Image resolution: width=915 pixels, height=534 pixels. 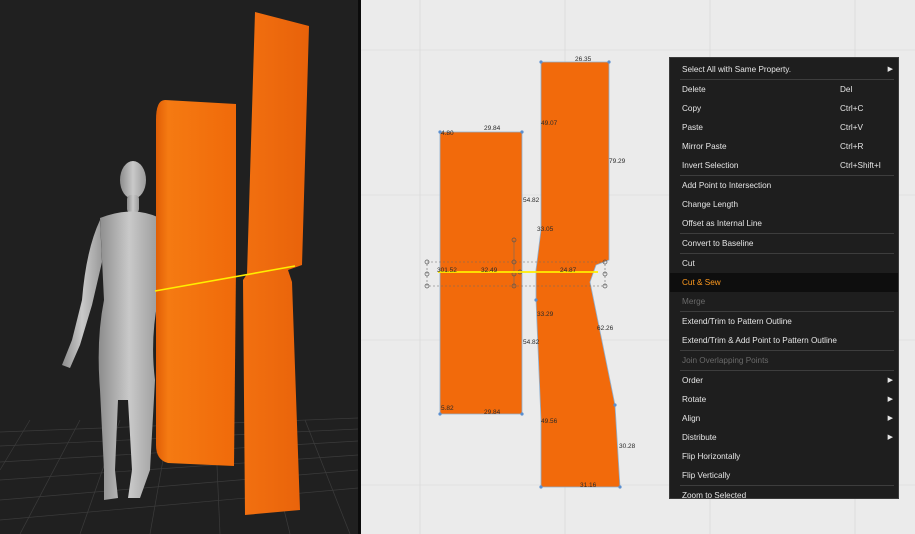 I want to click on menu-item-label: Add Point to Intersection, so click(x=727, y=185).